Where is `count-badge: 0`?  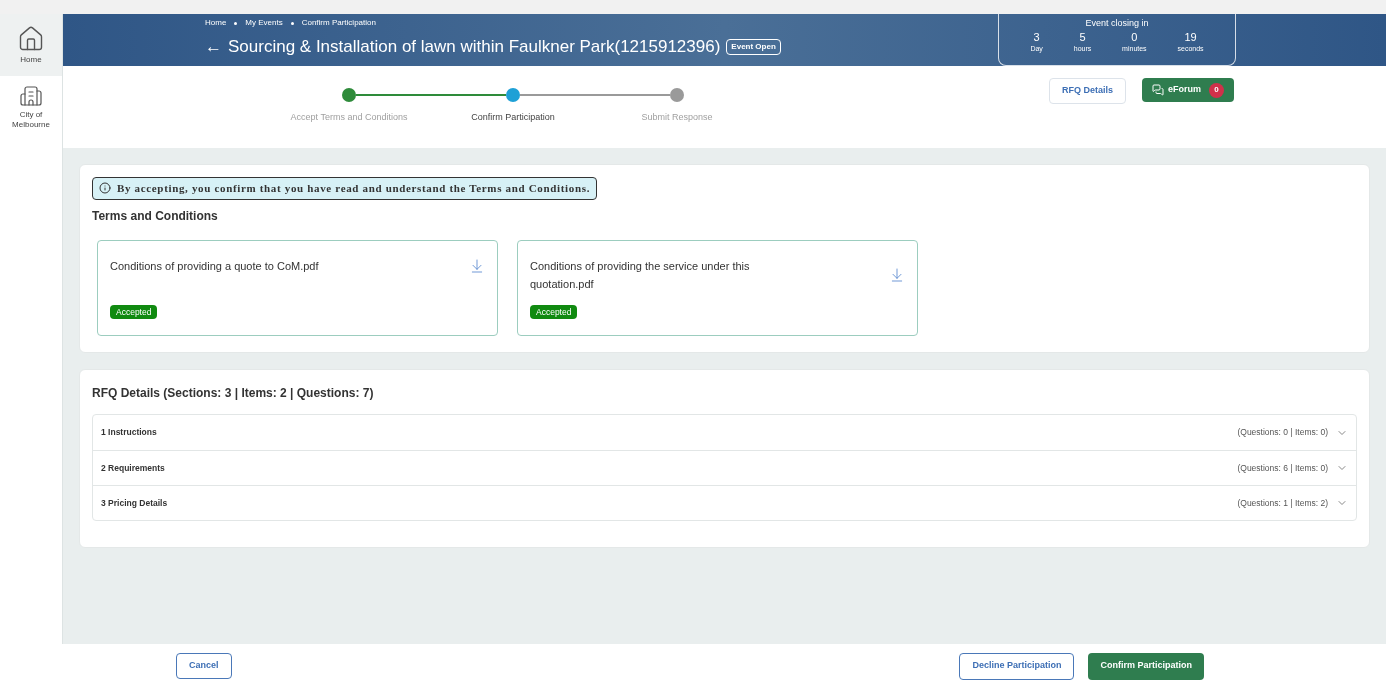 count-badge: 0 is located at coordinates (1216, 90).